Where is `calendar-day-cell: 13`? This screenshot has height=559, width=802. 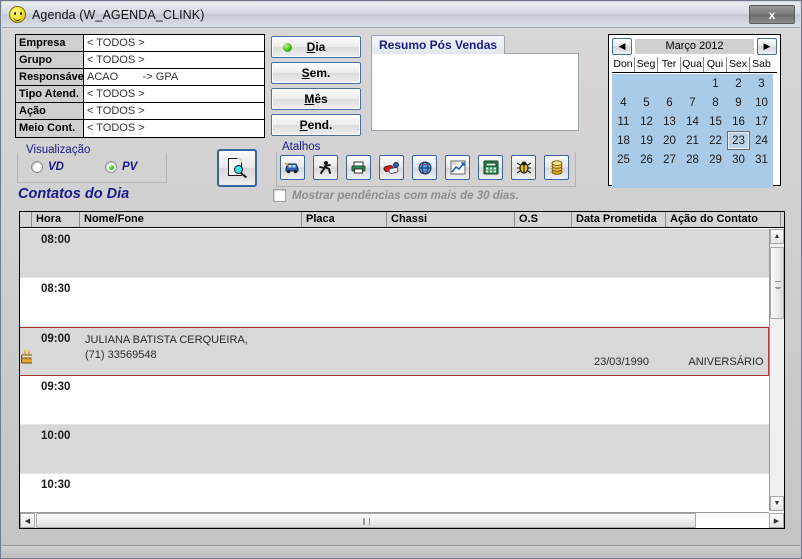 calendar-day-cell: 13 is located at coordinates (669, 121).